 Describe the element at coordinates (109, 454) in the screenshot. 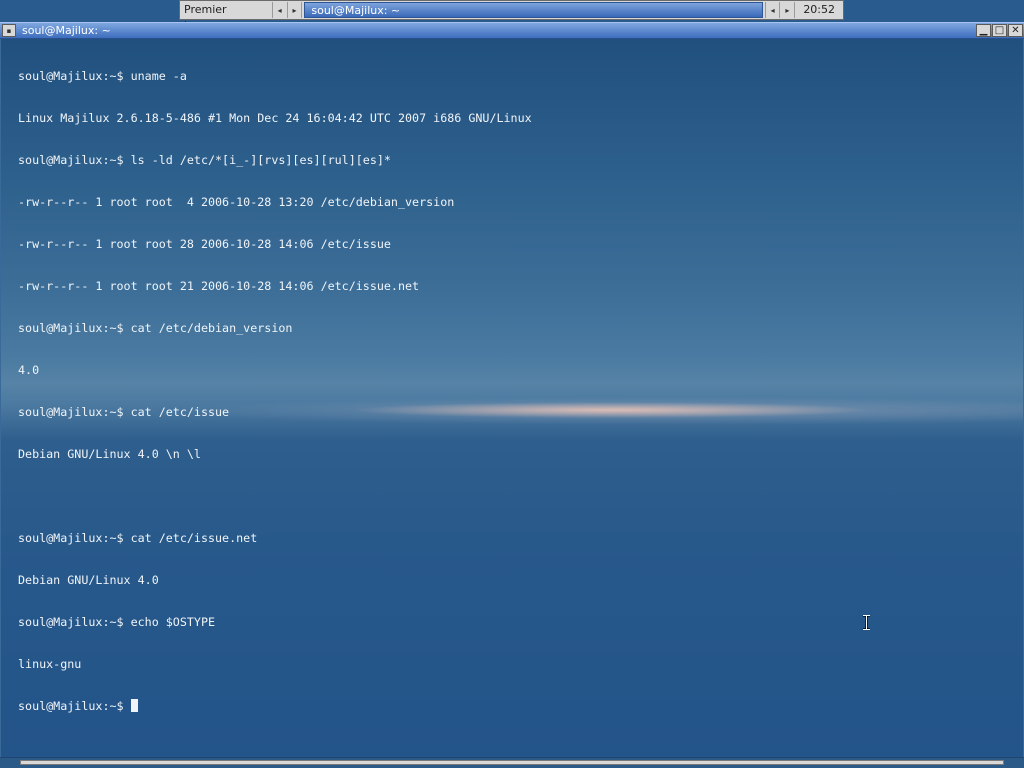

I see `terminal-line: Debian GNU/Linux 4.0 \n \l` at that location.